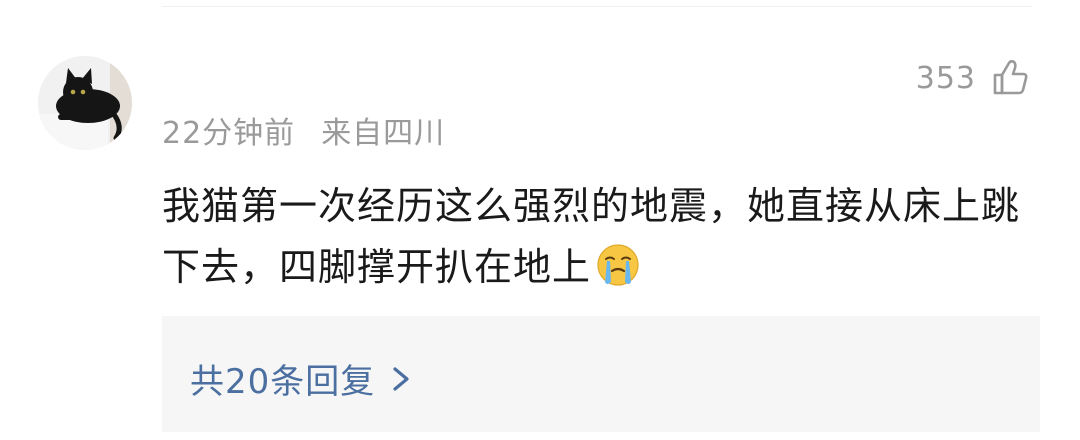  Describe the element at coordinates (383, 133) in the screenshot. I see `comment-location: 来自四川` at that location.